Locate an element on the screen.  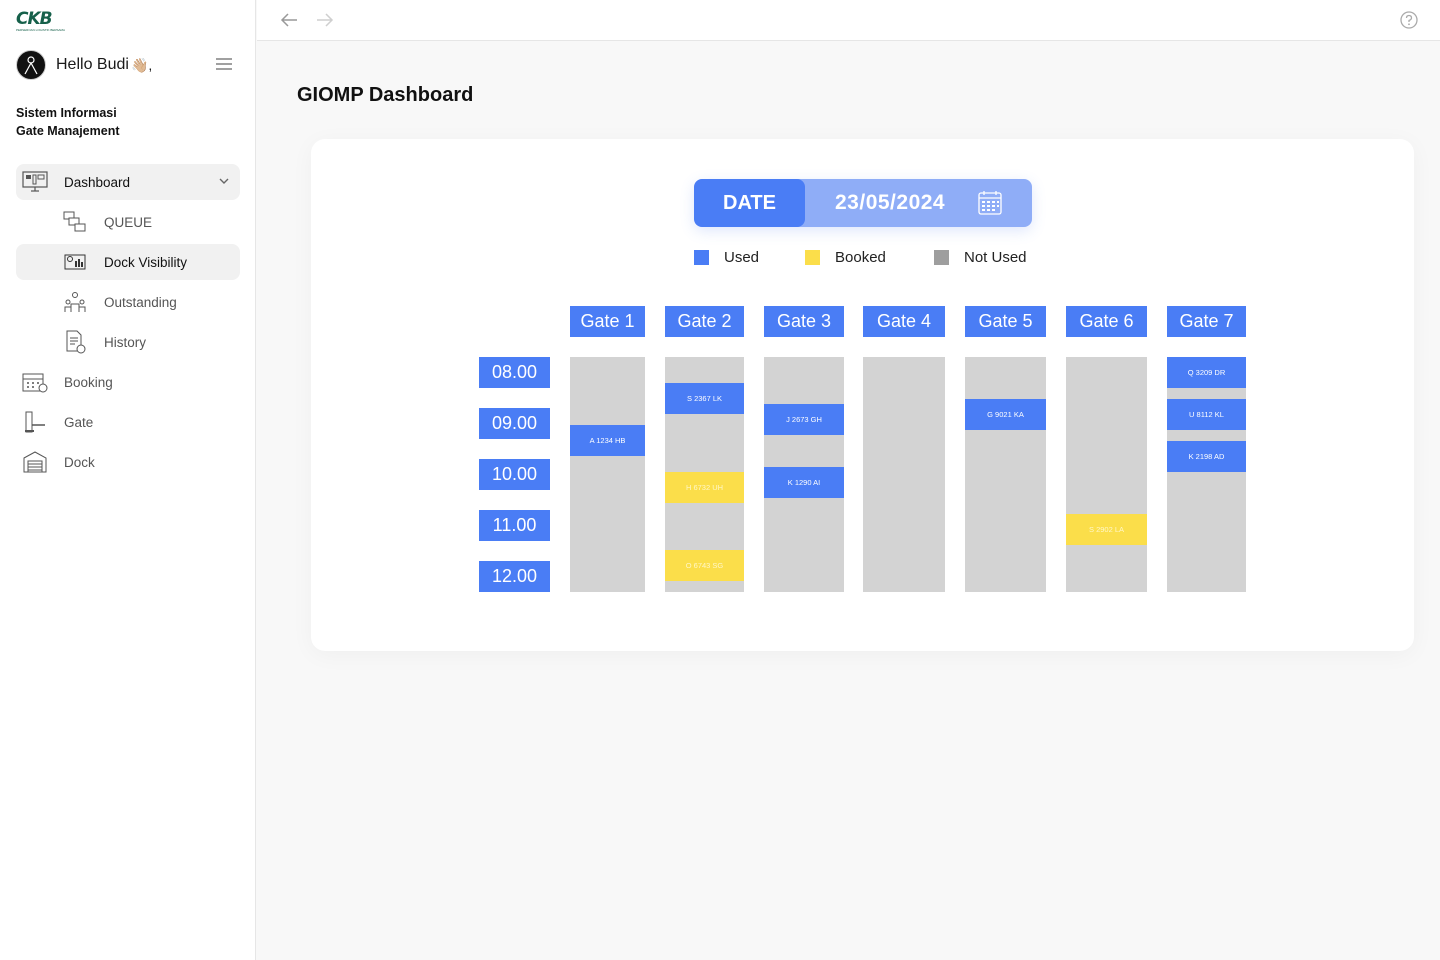
gate-header: Gate 5 is located at coordinates (1005, 321).